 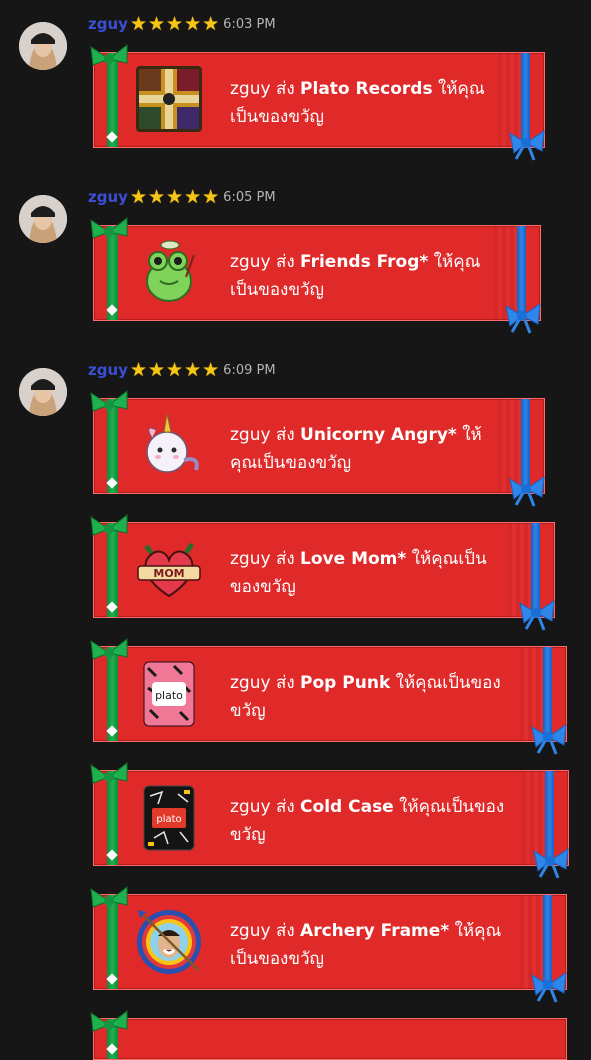 I want to click on timestamp: 6:09 PM, so click(x=249, y=370).